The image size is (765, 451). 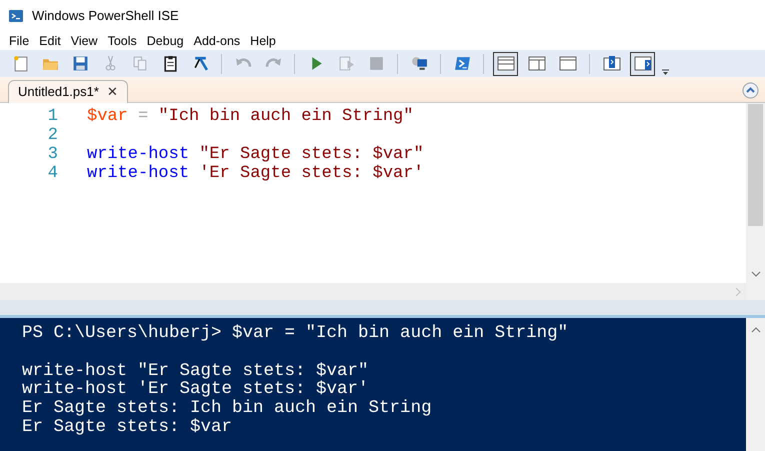 What do you see at coordinates (170, 63) in the screenshot?
I see `clipboard-icon` at bounding box center [170, 63].